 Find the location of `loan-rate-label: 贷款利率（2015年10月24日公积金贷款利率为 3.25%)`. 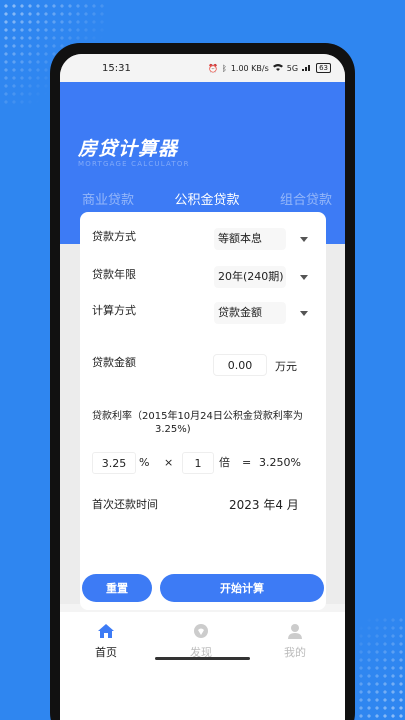

loan-rate-label: 贷款利率（2015年10月24日公积金贷款利率为 3.25%) is located at coordinates (207, 423).